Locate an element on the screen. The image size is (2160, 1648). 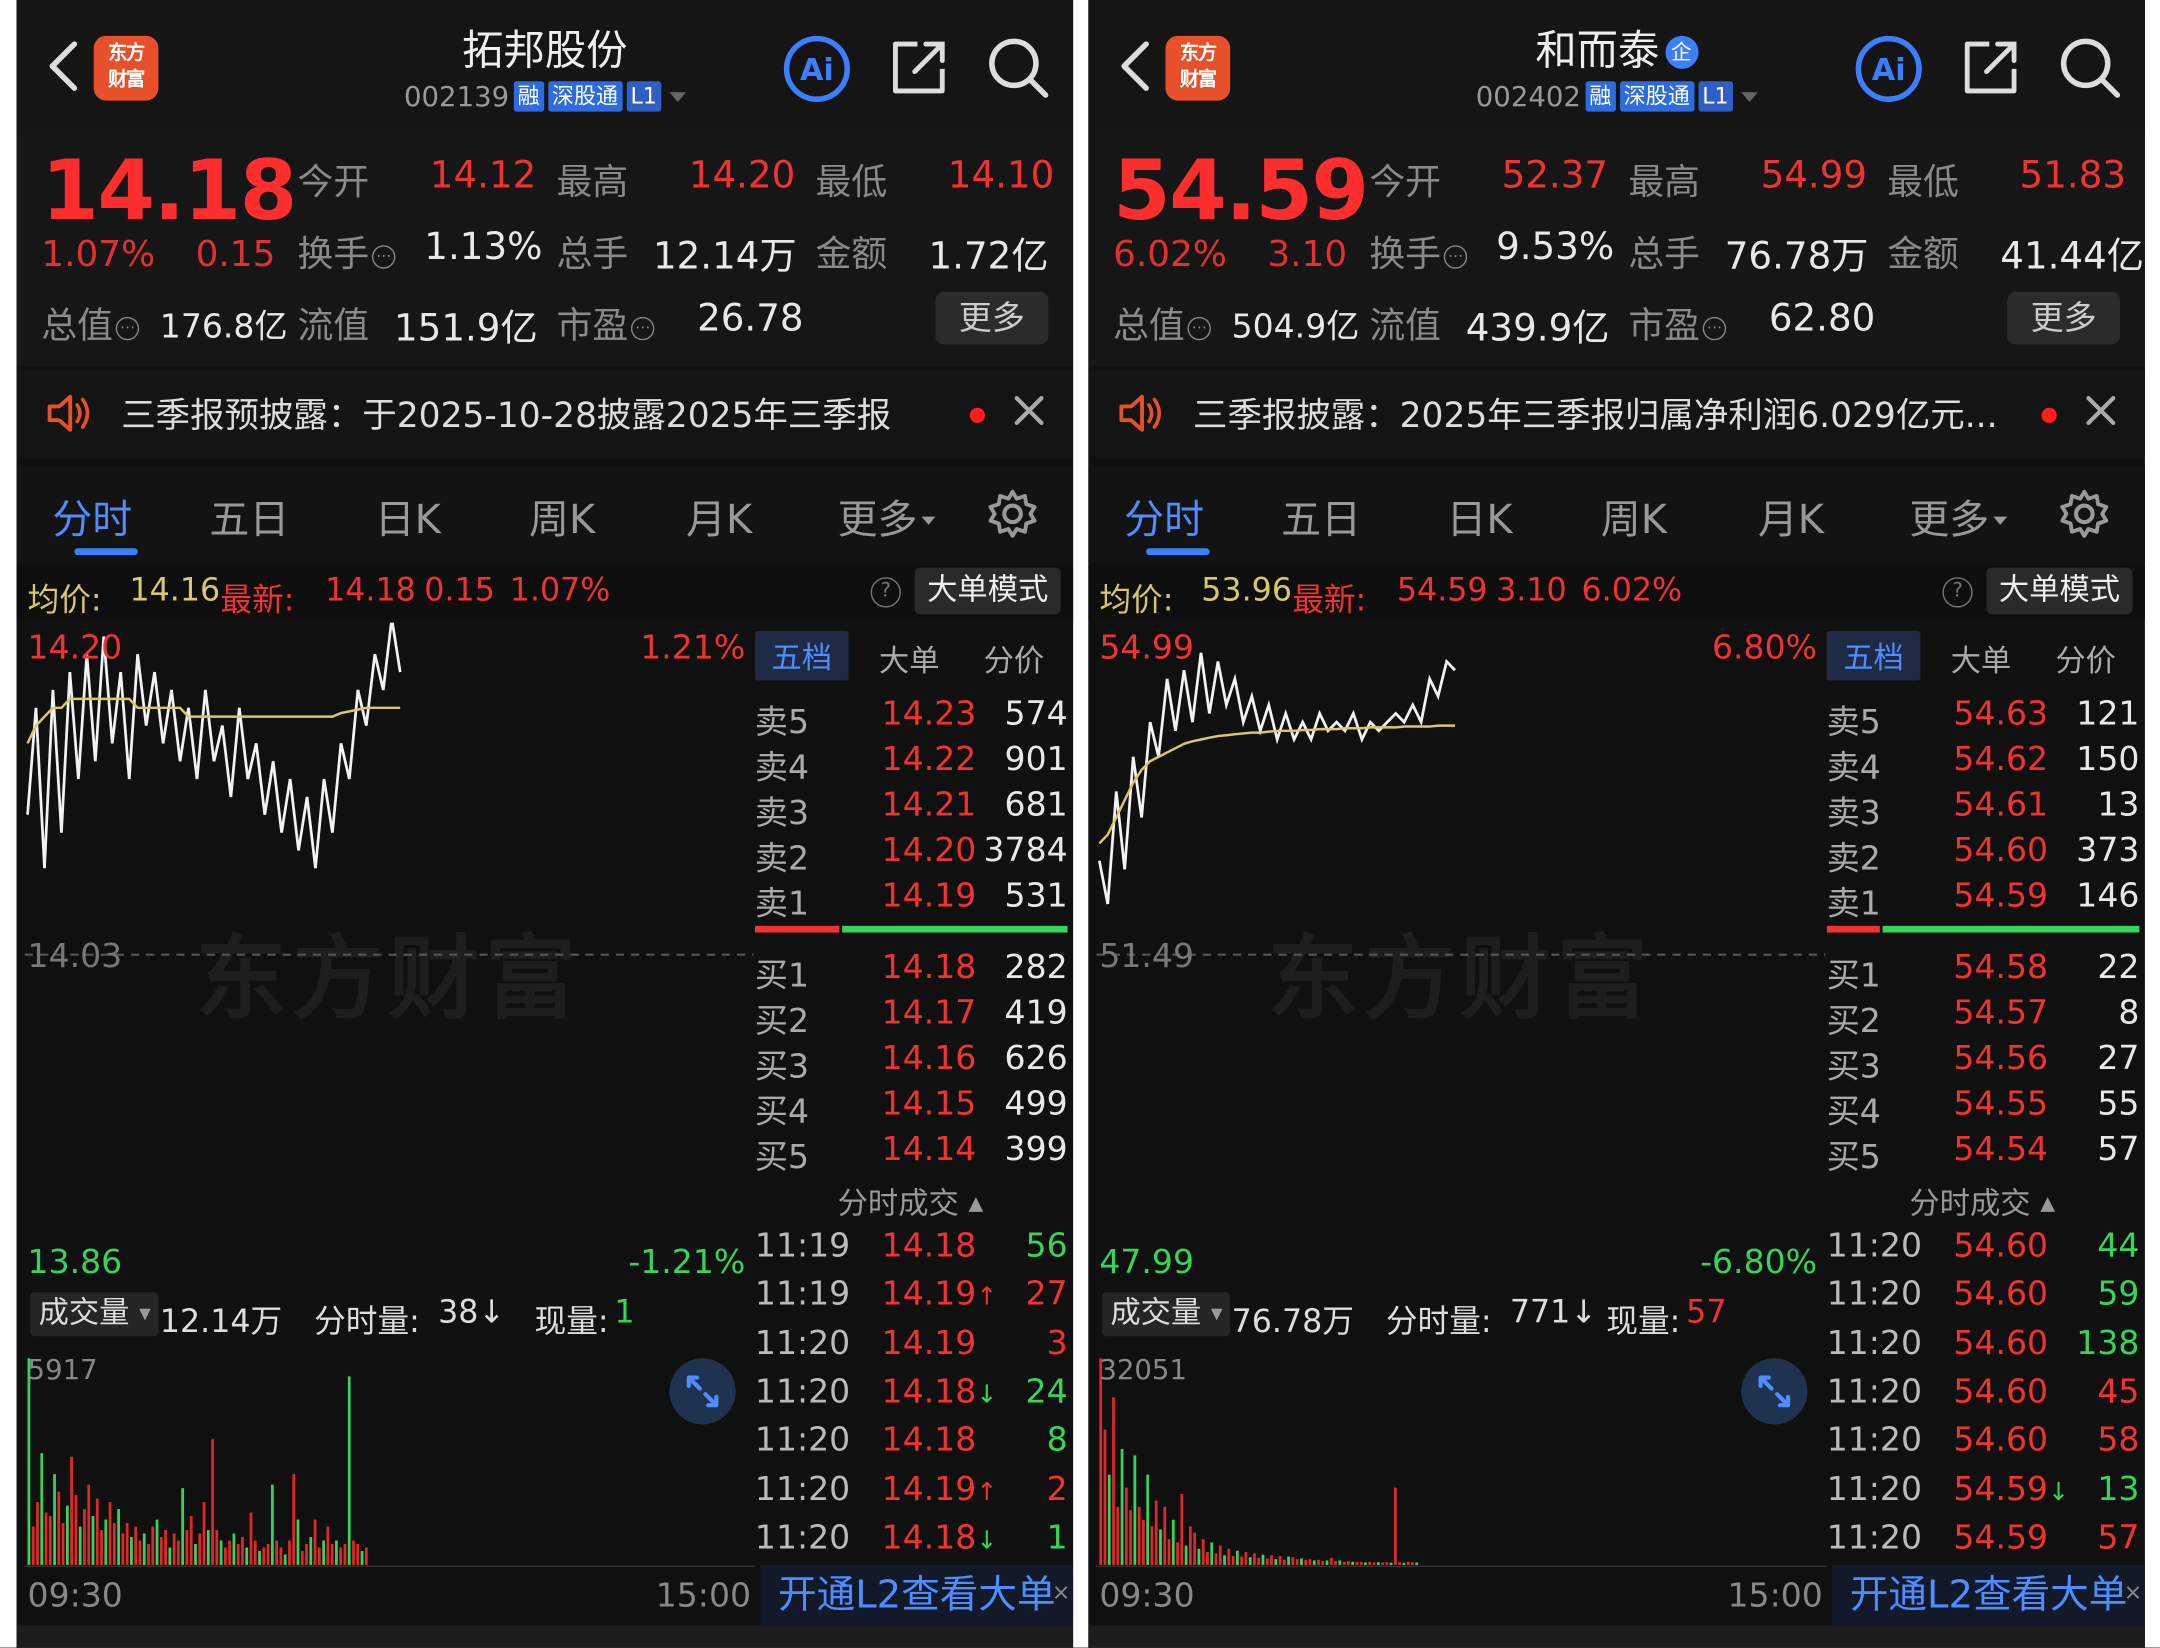
ask-row: 卖5 14.23 574 is located at coordinates (914, 717).